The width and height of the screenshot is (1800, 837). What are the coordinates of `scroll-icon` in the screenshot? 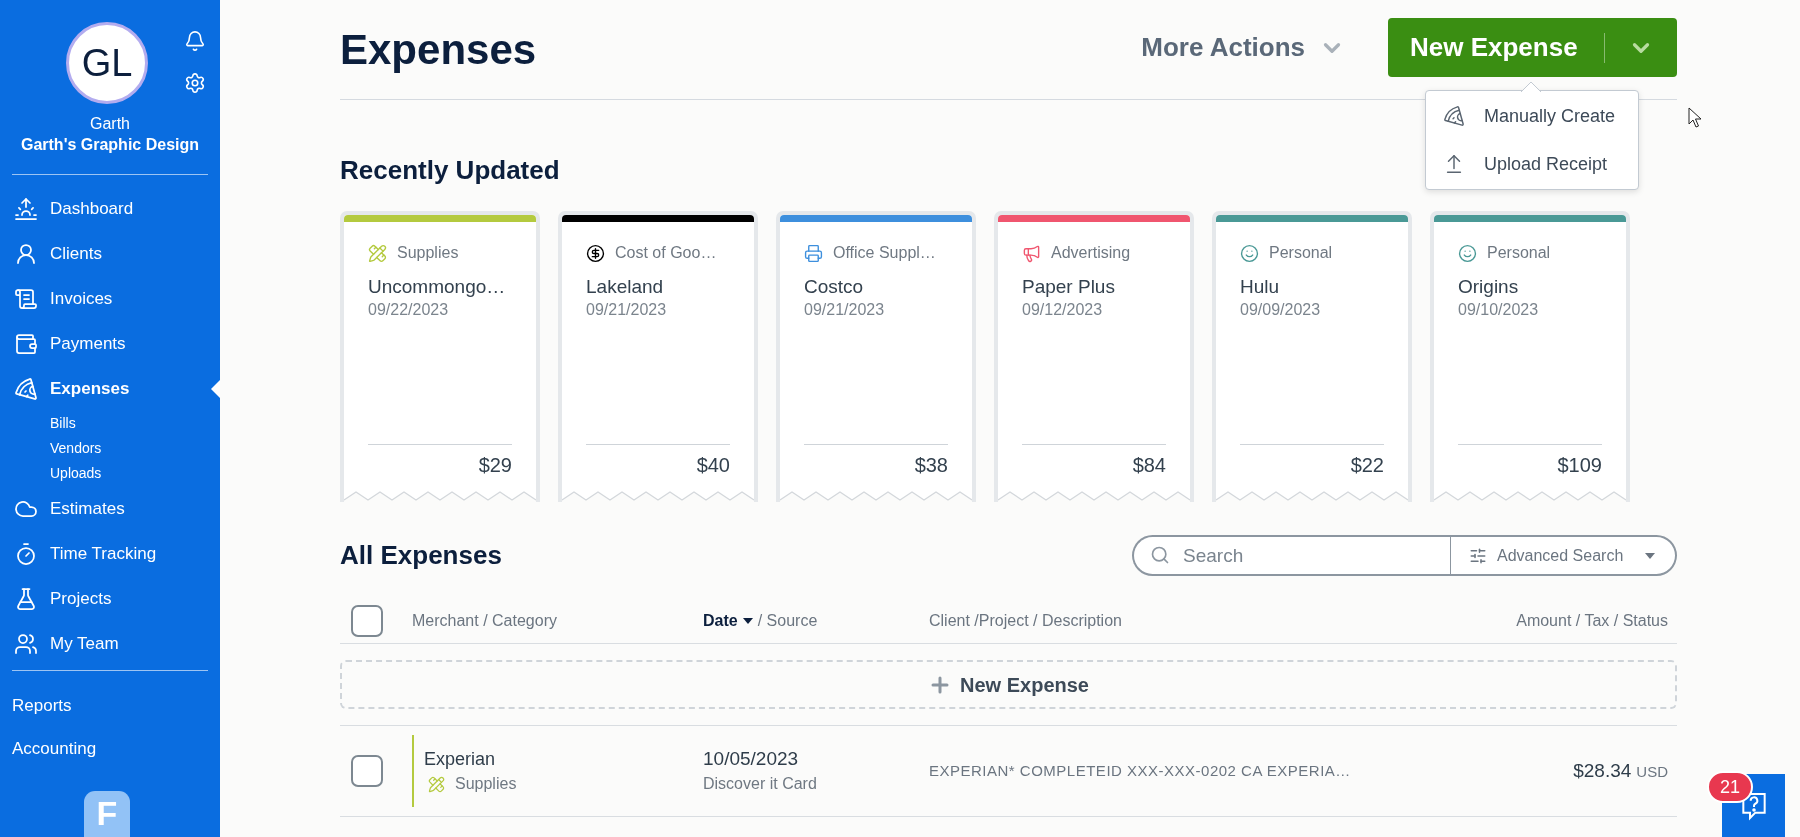 It's located at (26, 298).